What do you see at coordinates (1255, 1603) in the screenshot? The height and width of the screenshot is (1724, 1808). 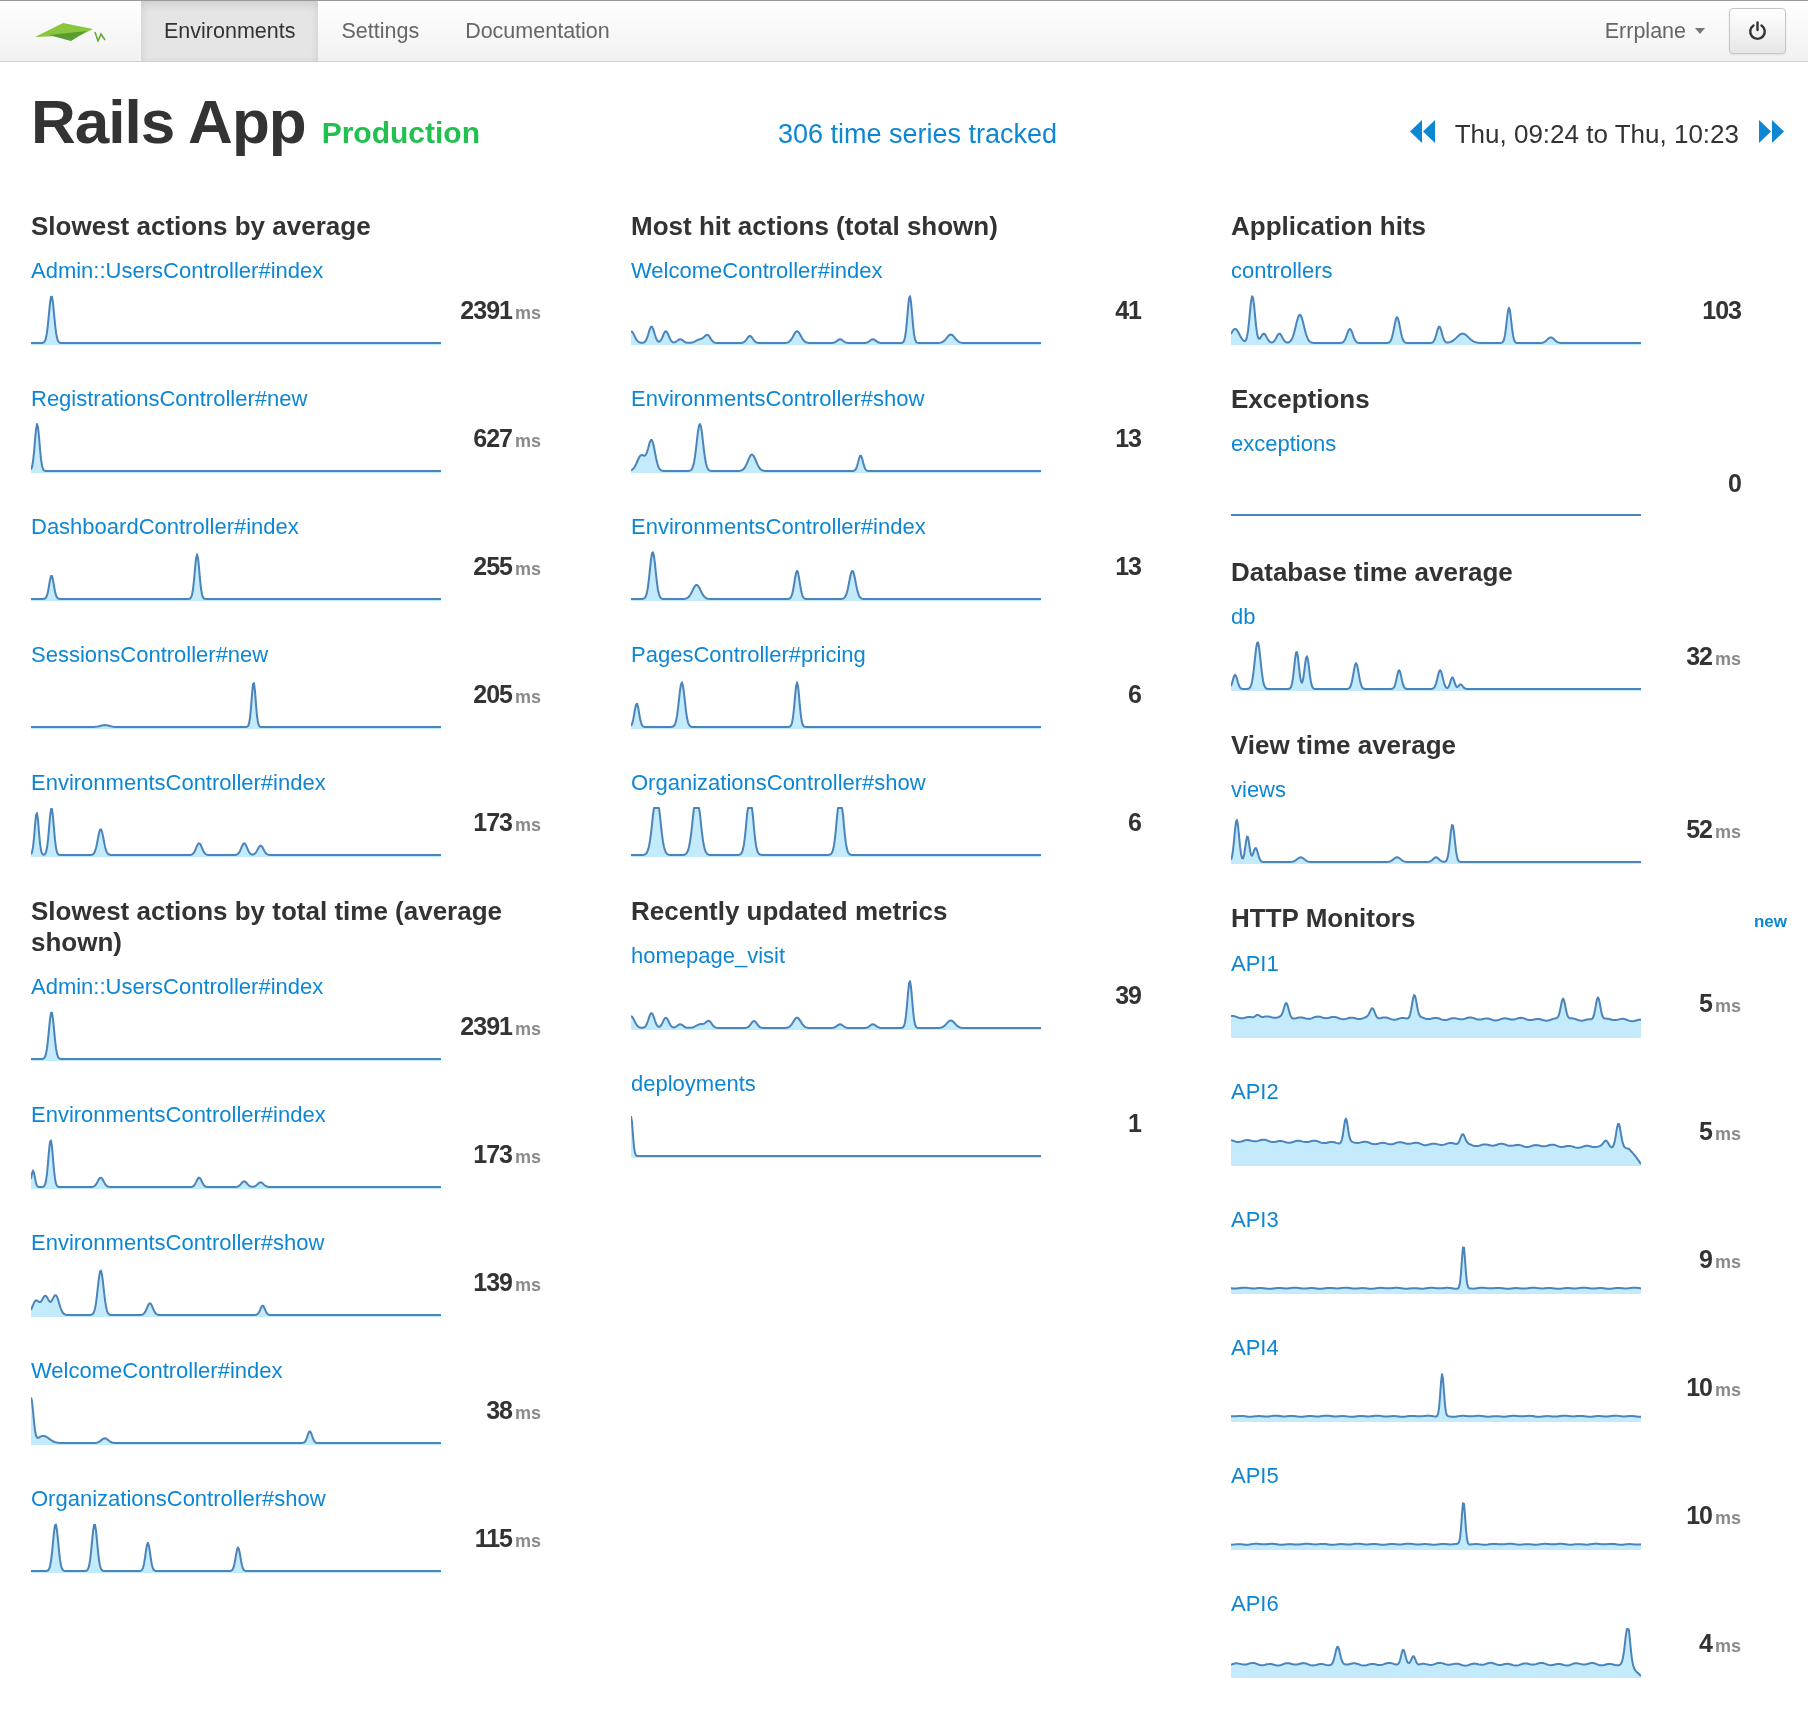 I see `metric-link: API6` at bounding box center [1255, 1603].